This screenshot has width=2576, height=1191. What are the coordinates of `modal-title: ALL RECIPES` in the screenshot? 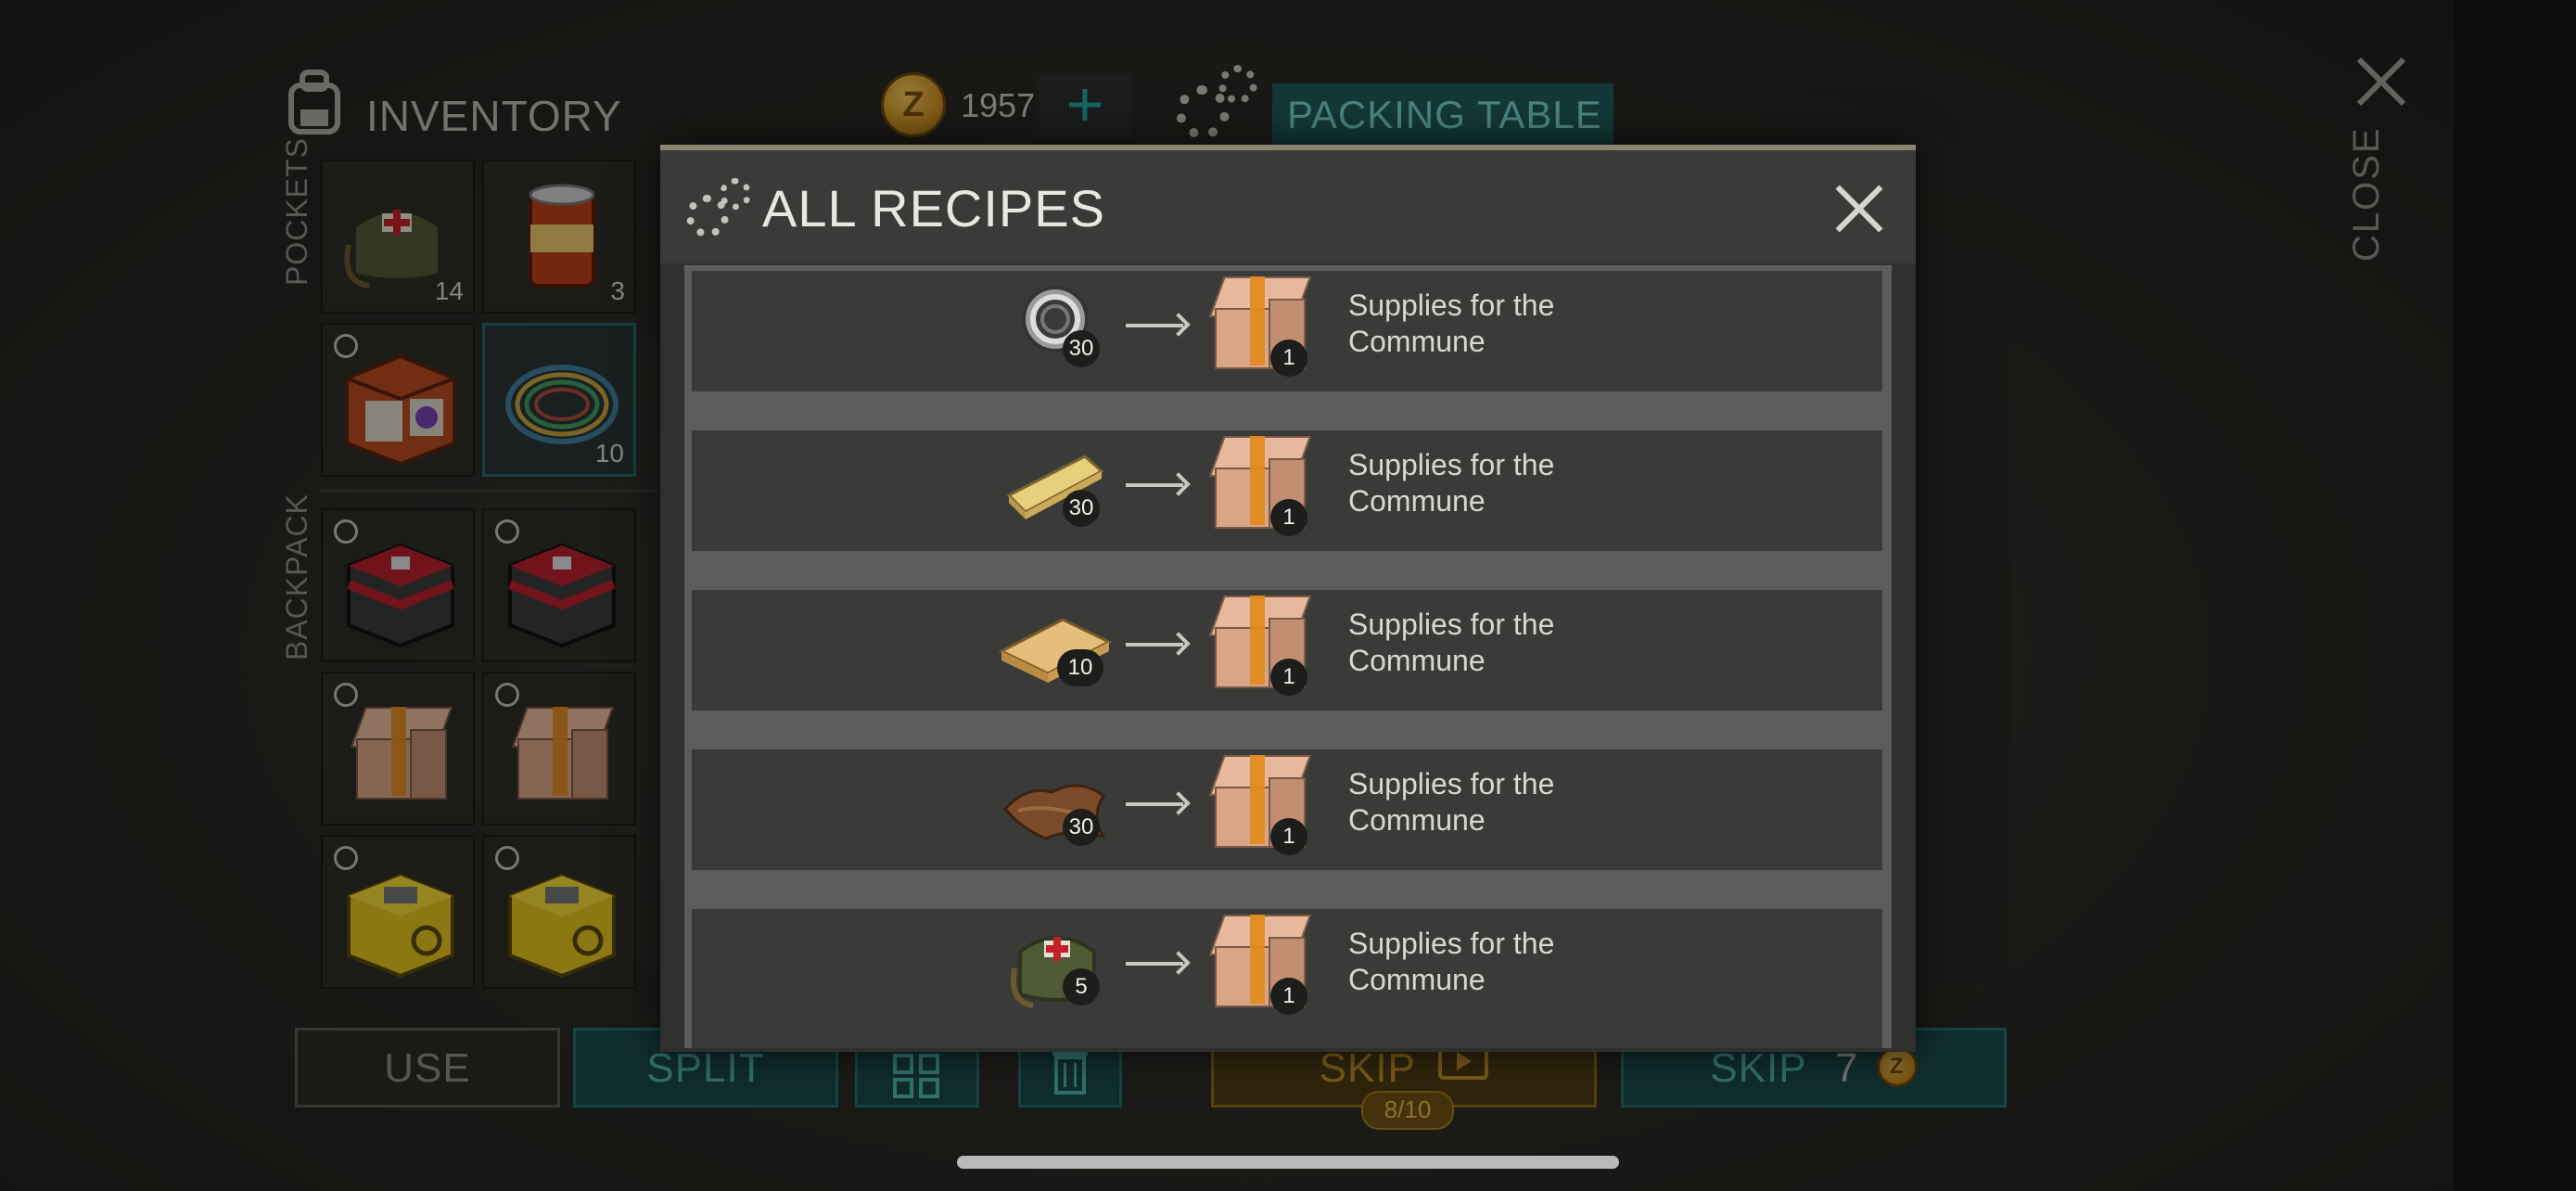 It's located at (933, 208).